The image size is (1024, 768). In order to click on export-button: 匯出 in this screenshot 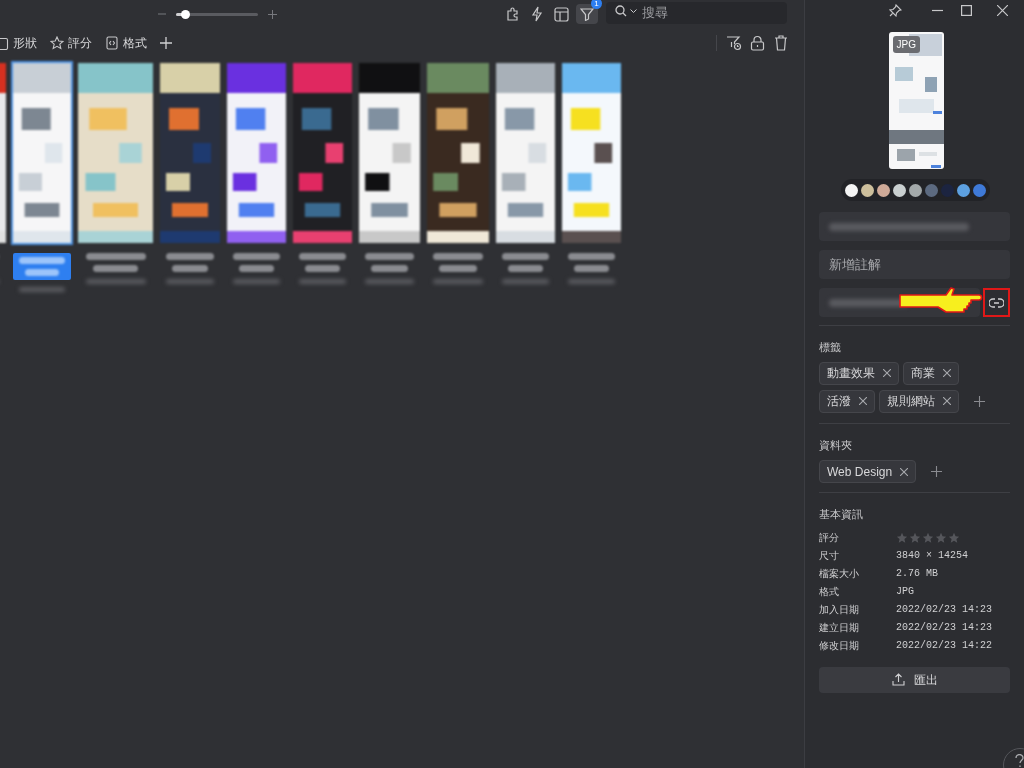, I will do `click(914, 679)`.